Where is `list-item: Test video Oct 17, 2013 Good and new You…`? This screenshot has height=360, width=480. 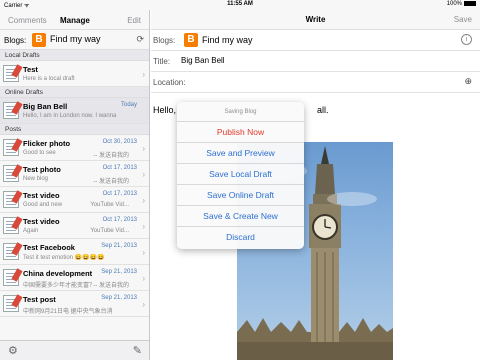
list-item: Test video Oct 17, 2013 Good and new You… is located at coordinates (74, 200).